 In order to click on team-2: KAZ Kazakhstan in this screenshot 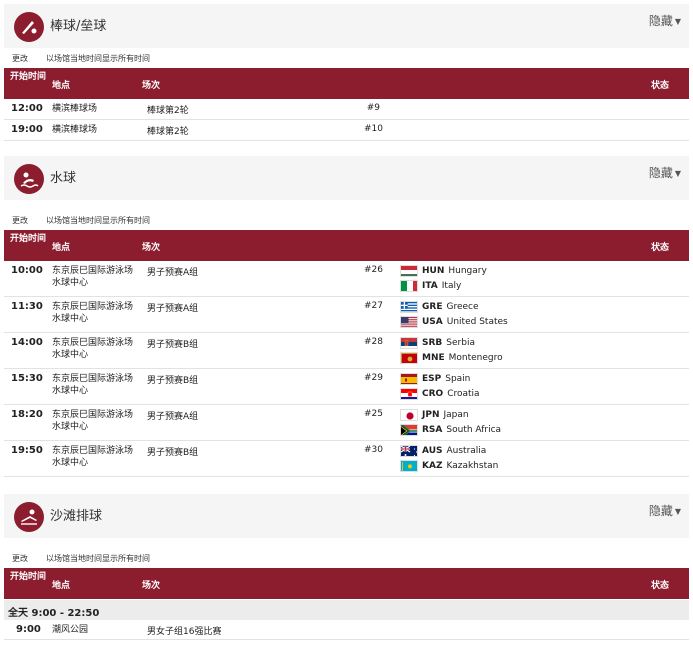, I will do `click(449, 466)`.